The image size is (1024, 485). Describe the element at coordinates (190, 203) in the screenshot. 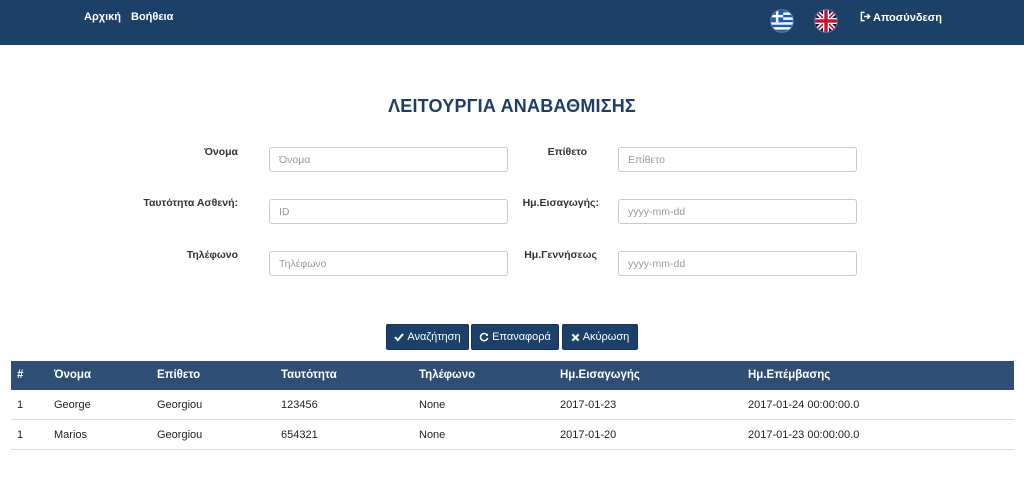

I see `patient-id-label: Ταυτότητα Ασθενή:` at that location.